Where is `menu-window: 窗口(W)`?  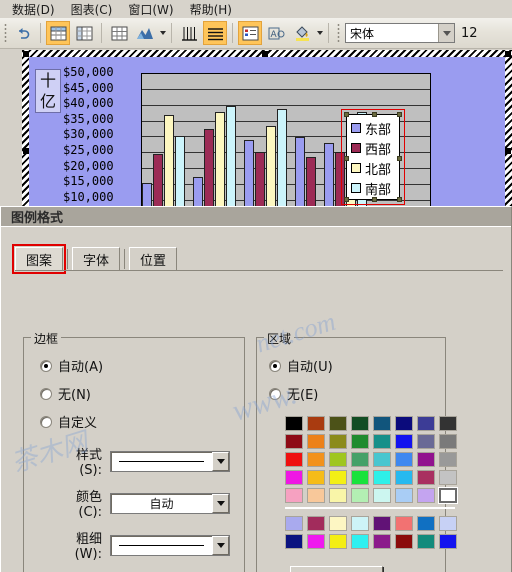
menu-window: 窗口(W) is located at coordinates (150, 9).